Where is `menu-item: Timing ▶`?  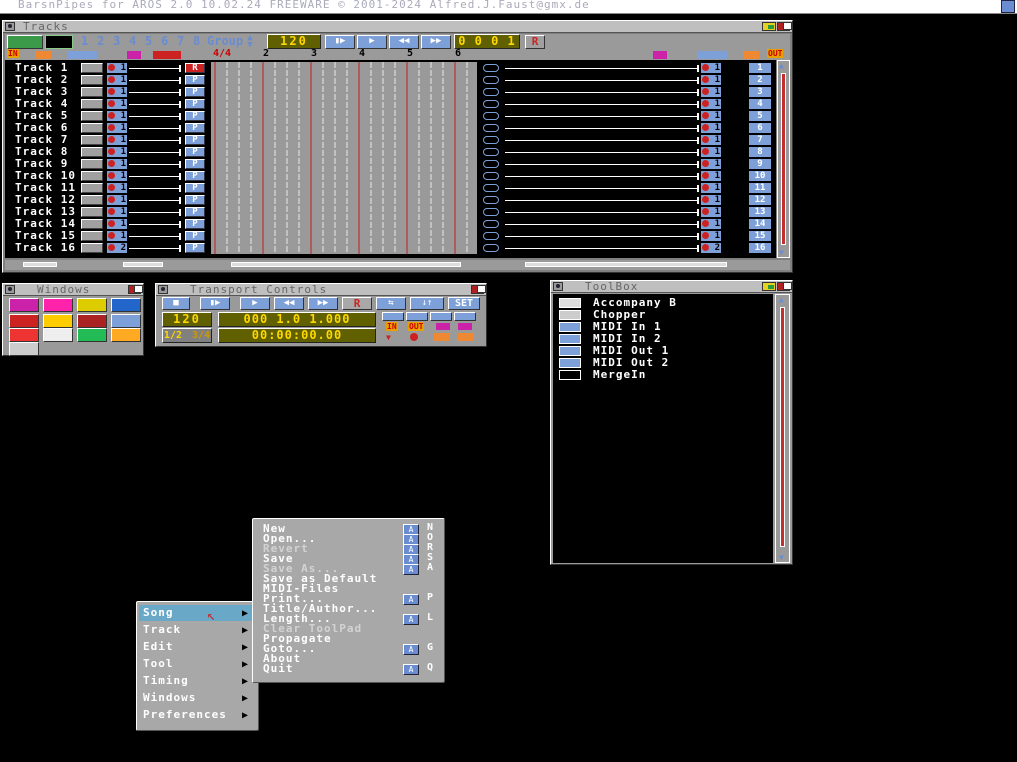 menu-item: Timing ▶ is located at coordinates (197, 682).